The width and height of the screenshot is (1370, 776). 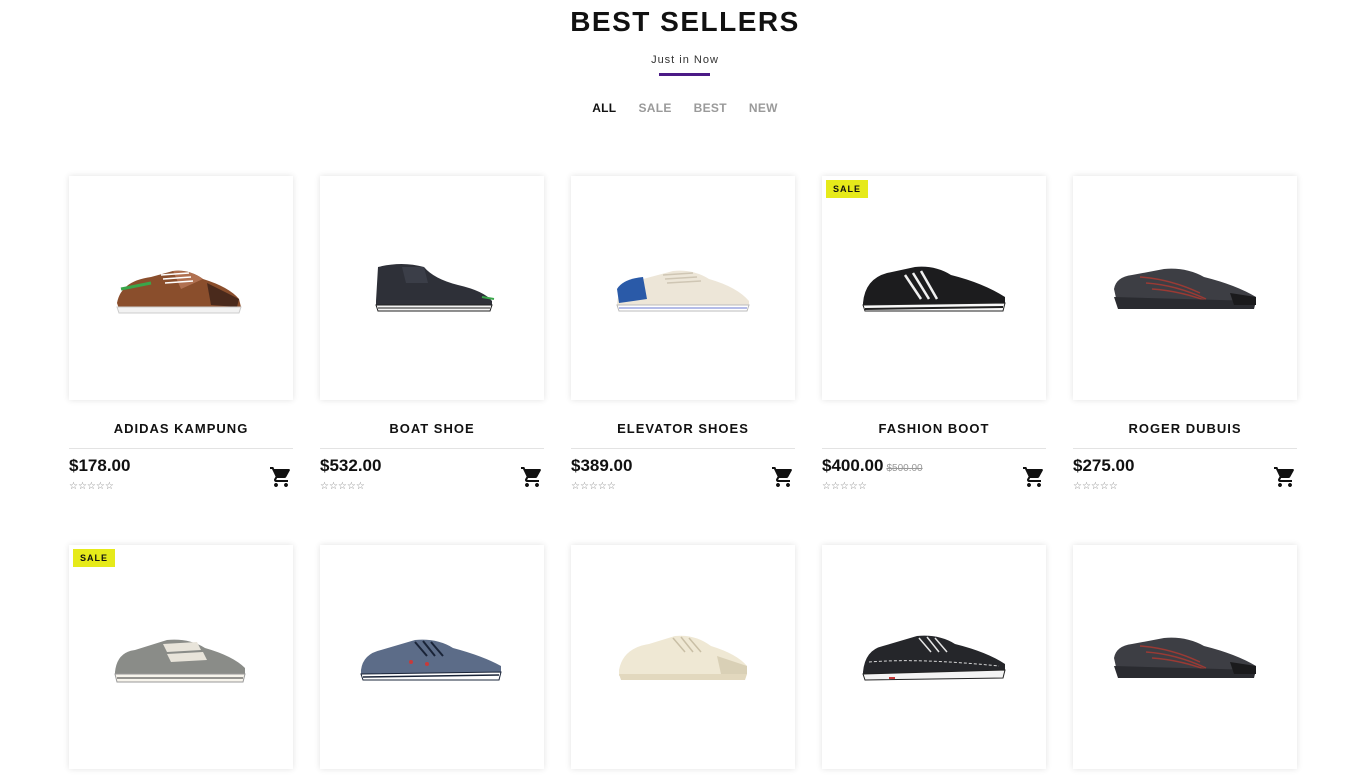 I want to click on section-title: BEST SELLERS, so click(x=685, y=21).